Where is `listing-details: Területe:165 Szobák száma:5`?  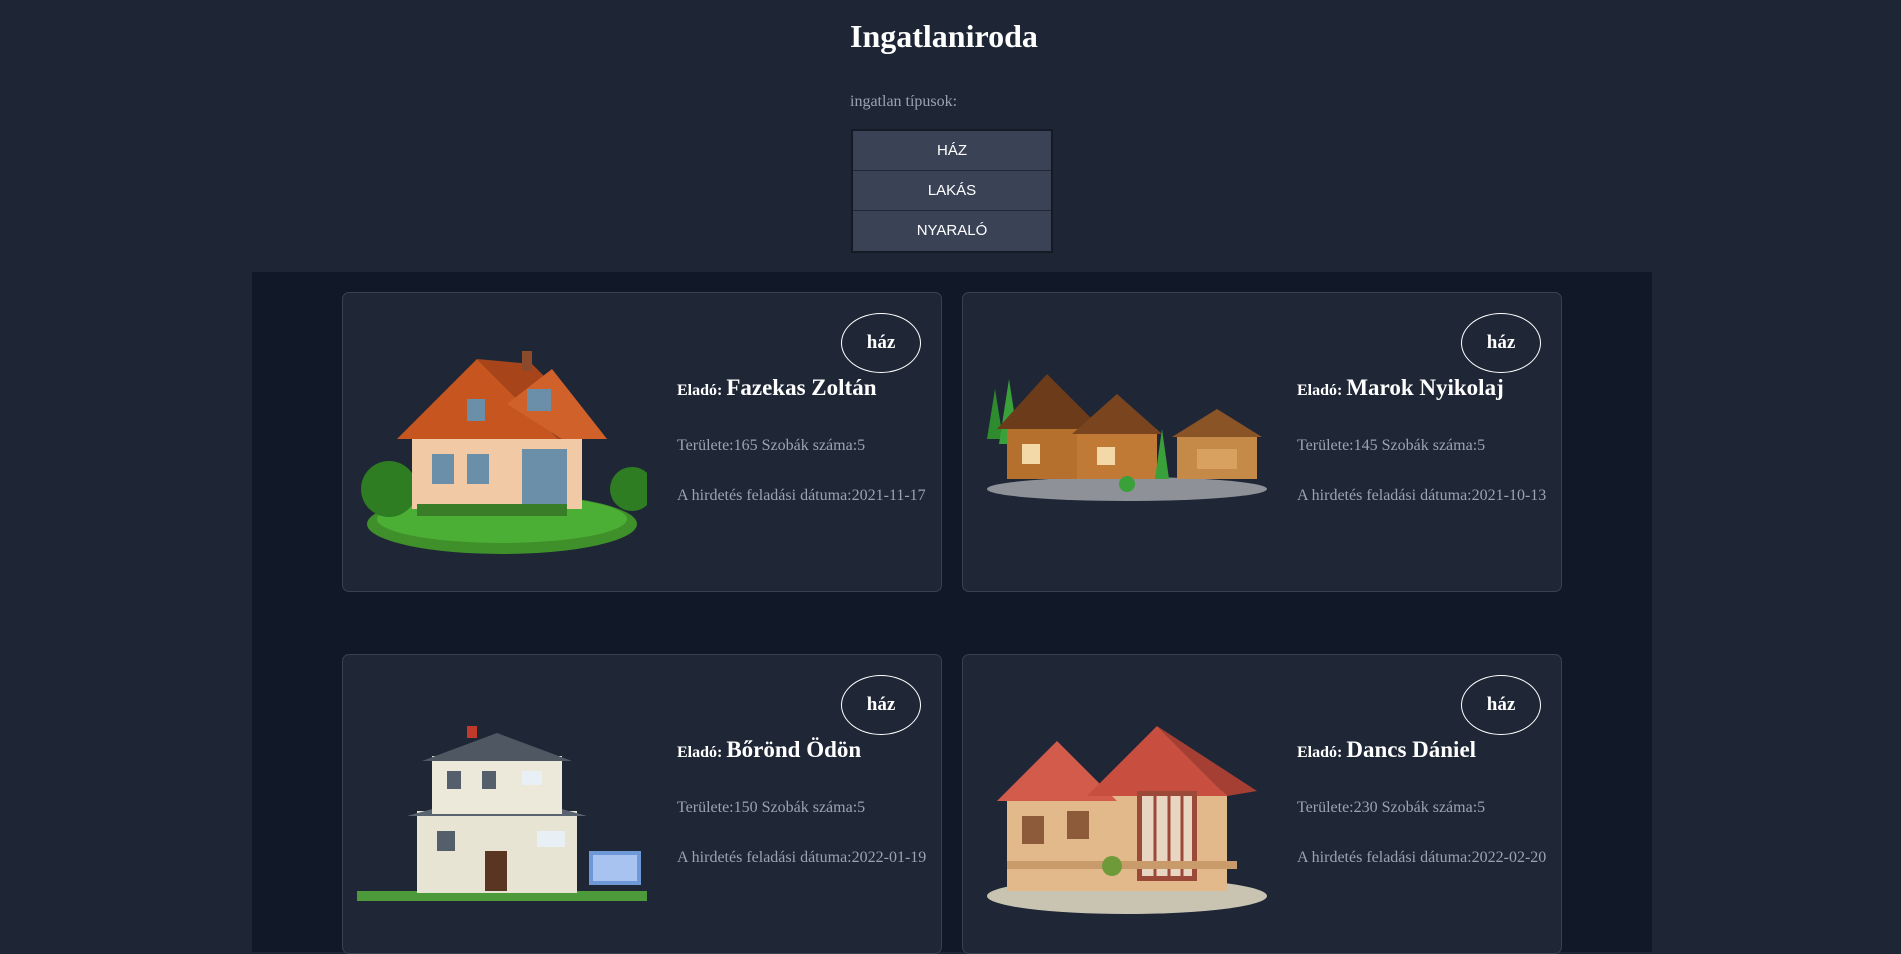 listing-details: Területe:165 Szobák száma:5 is located at coordinates (771, 445).